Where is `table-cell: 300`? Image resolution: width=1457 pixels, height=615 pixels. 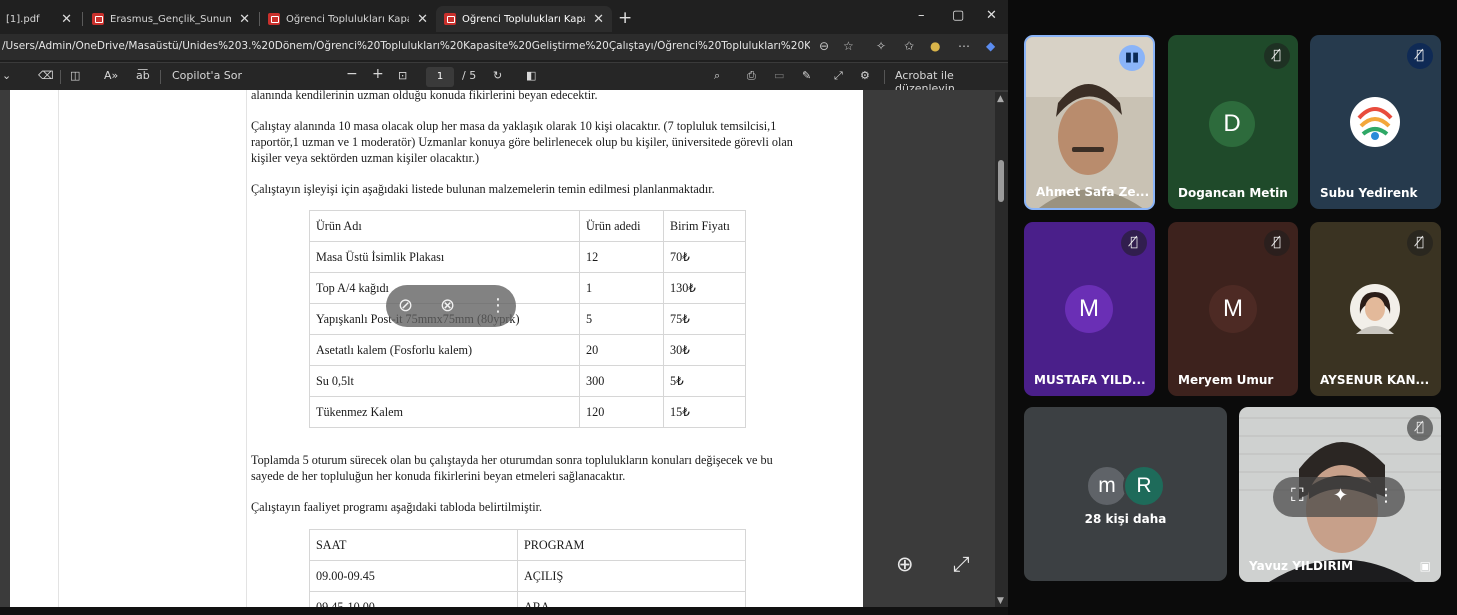
table-cell: 300 is located at coordinates (621, 381).